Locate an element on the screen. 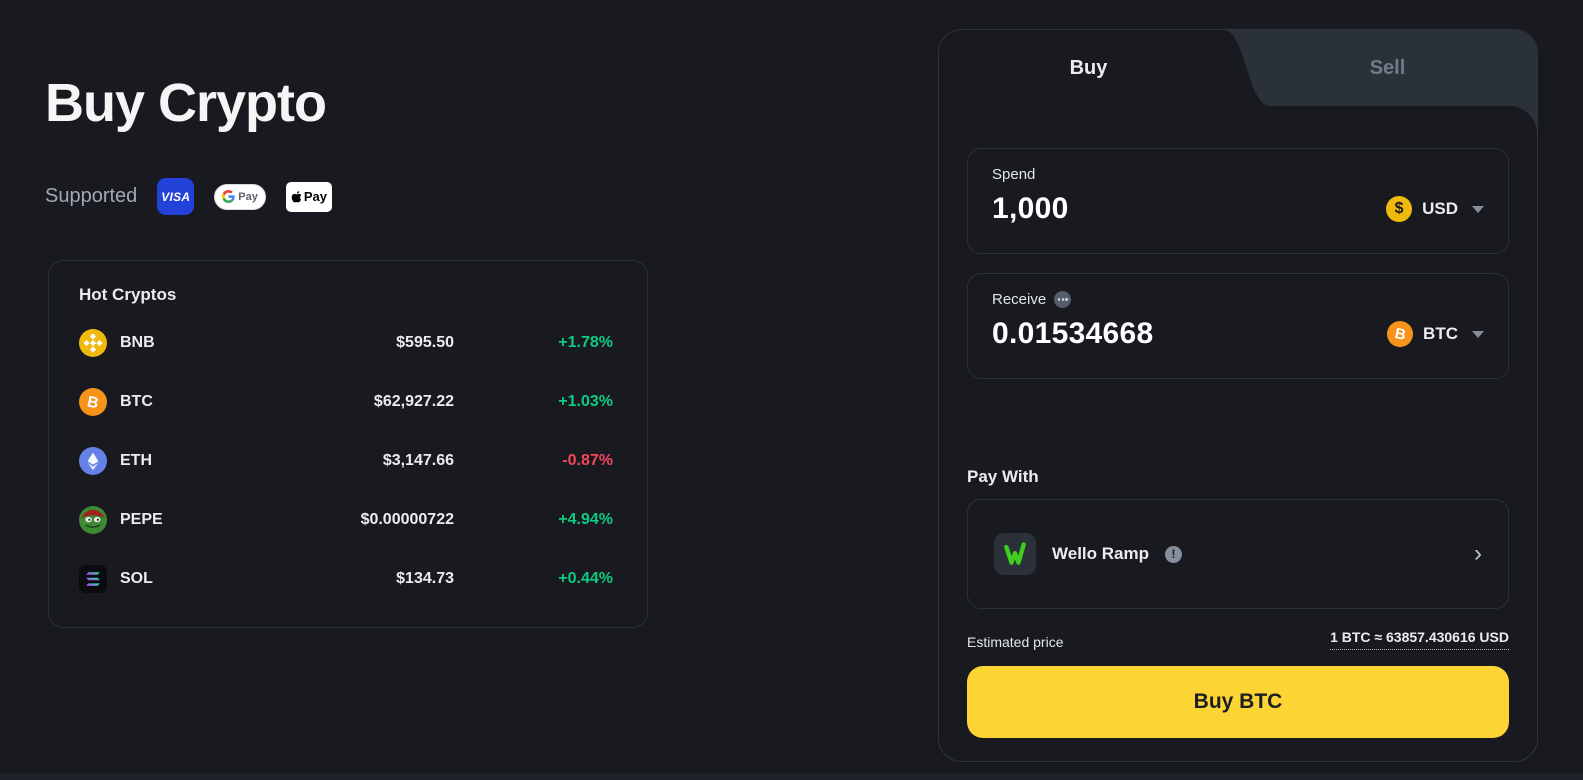  coin-symbol: BNB is located at coordinates (137, 342).